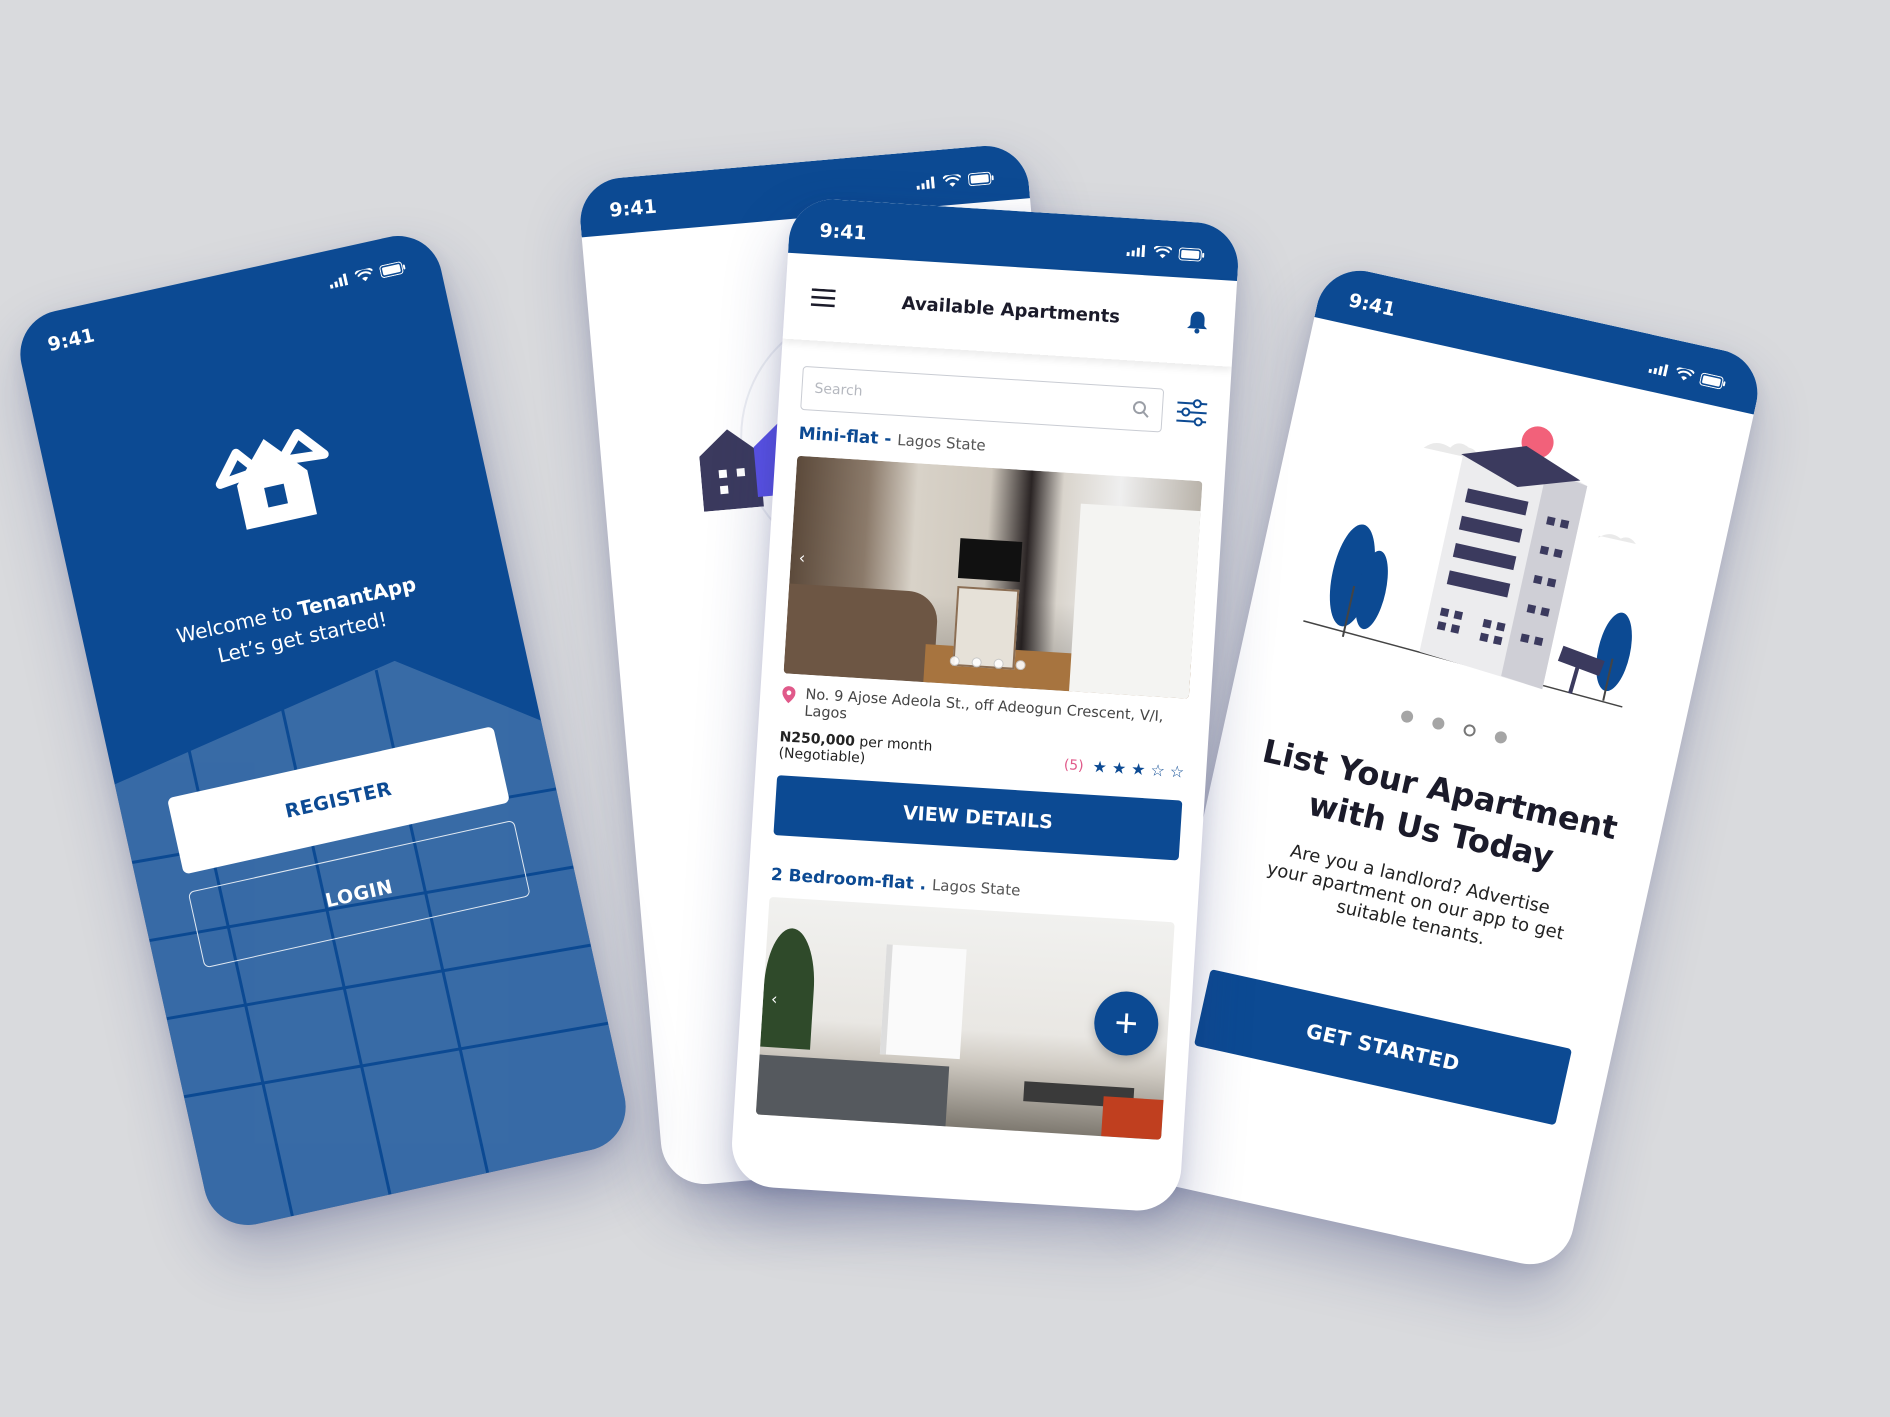 Image resolution: width=1890 pixels, height=1417 pixels. I want to click on search-icon, so click(1140, 409).